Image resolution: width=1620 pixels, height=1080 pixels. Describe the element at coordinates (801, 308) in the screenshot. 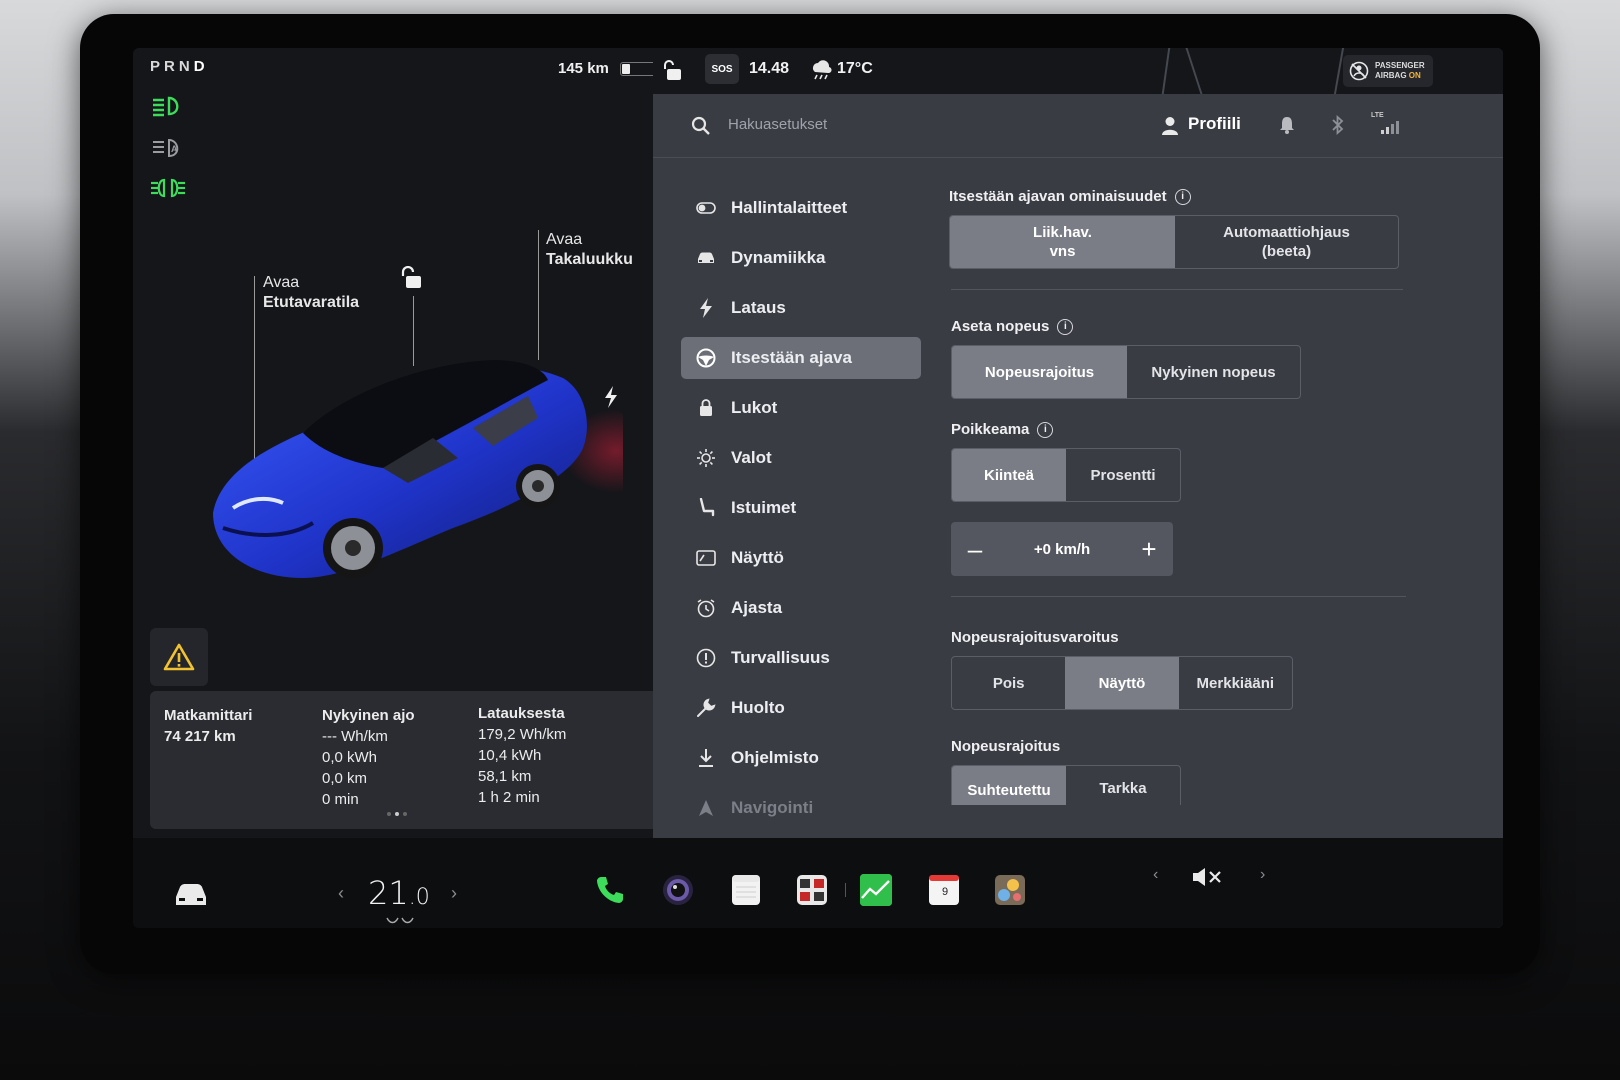

I see `menu-item-charging: Lataus` at that location.